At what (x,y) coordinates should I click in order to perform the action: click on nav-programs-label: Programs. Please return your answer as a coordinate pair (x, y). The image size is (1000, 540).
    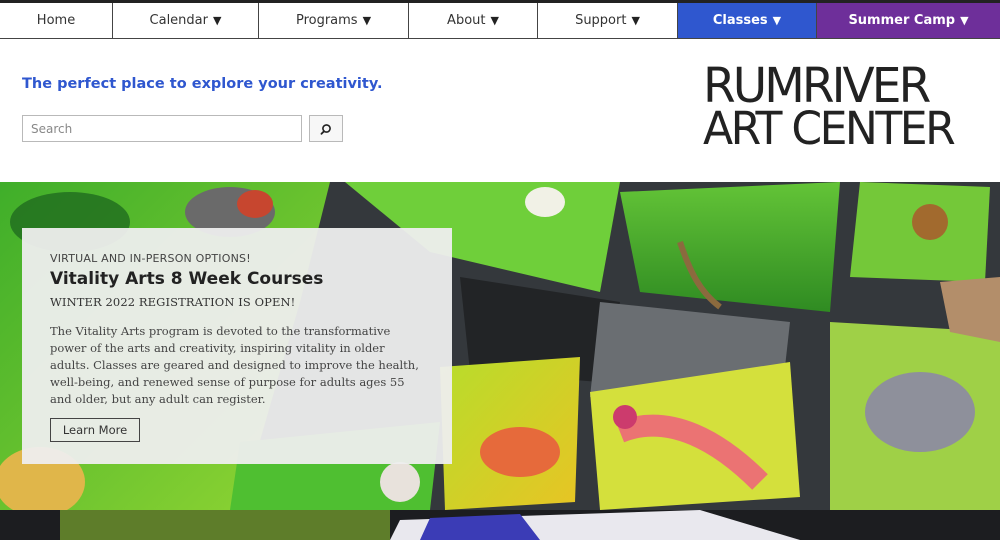
    Looking at the image, I should click on (326, 20).